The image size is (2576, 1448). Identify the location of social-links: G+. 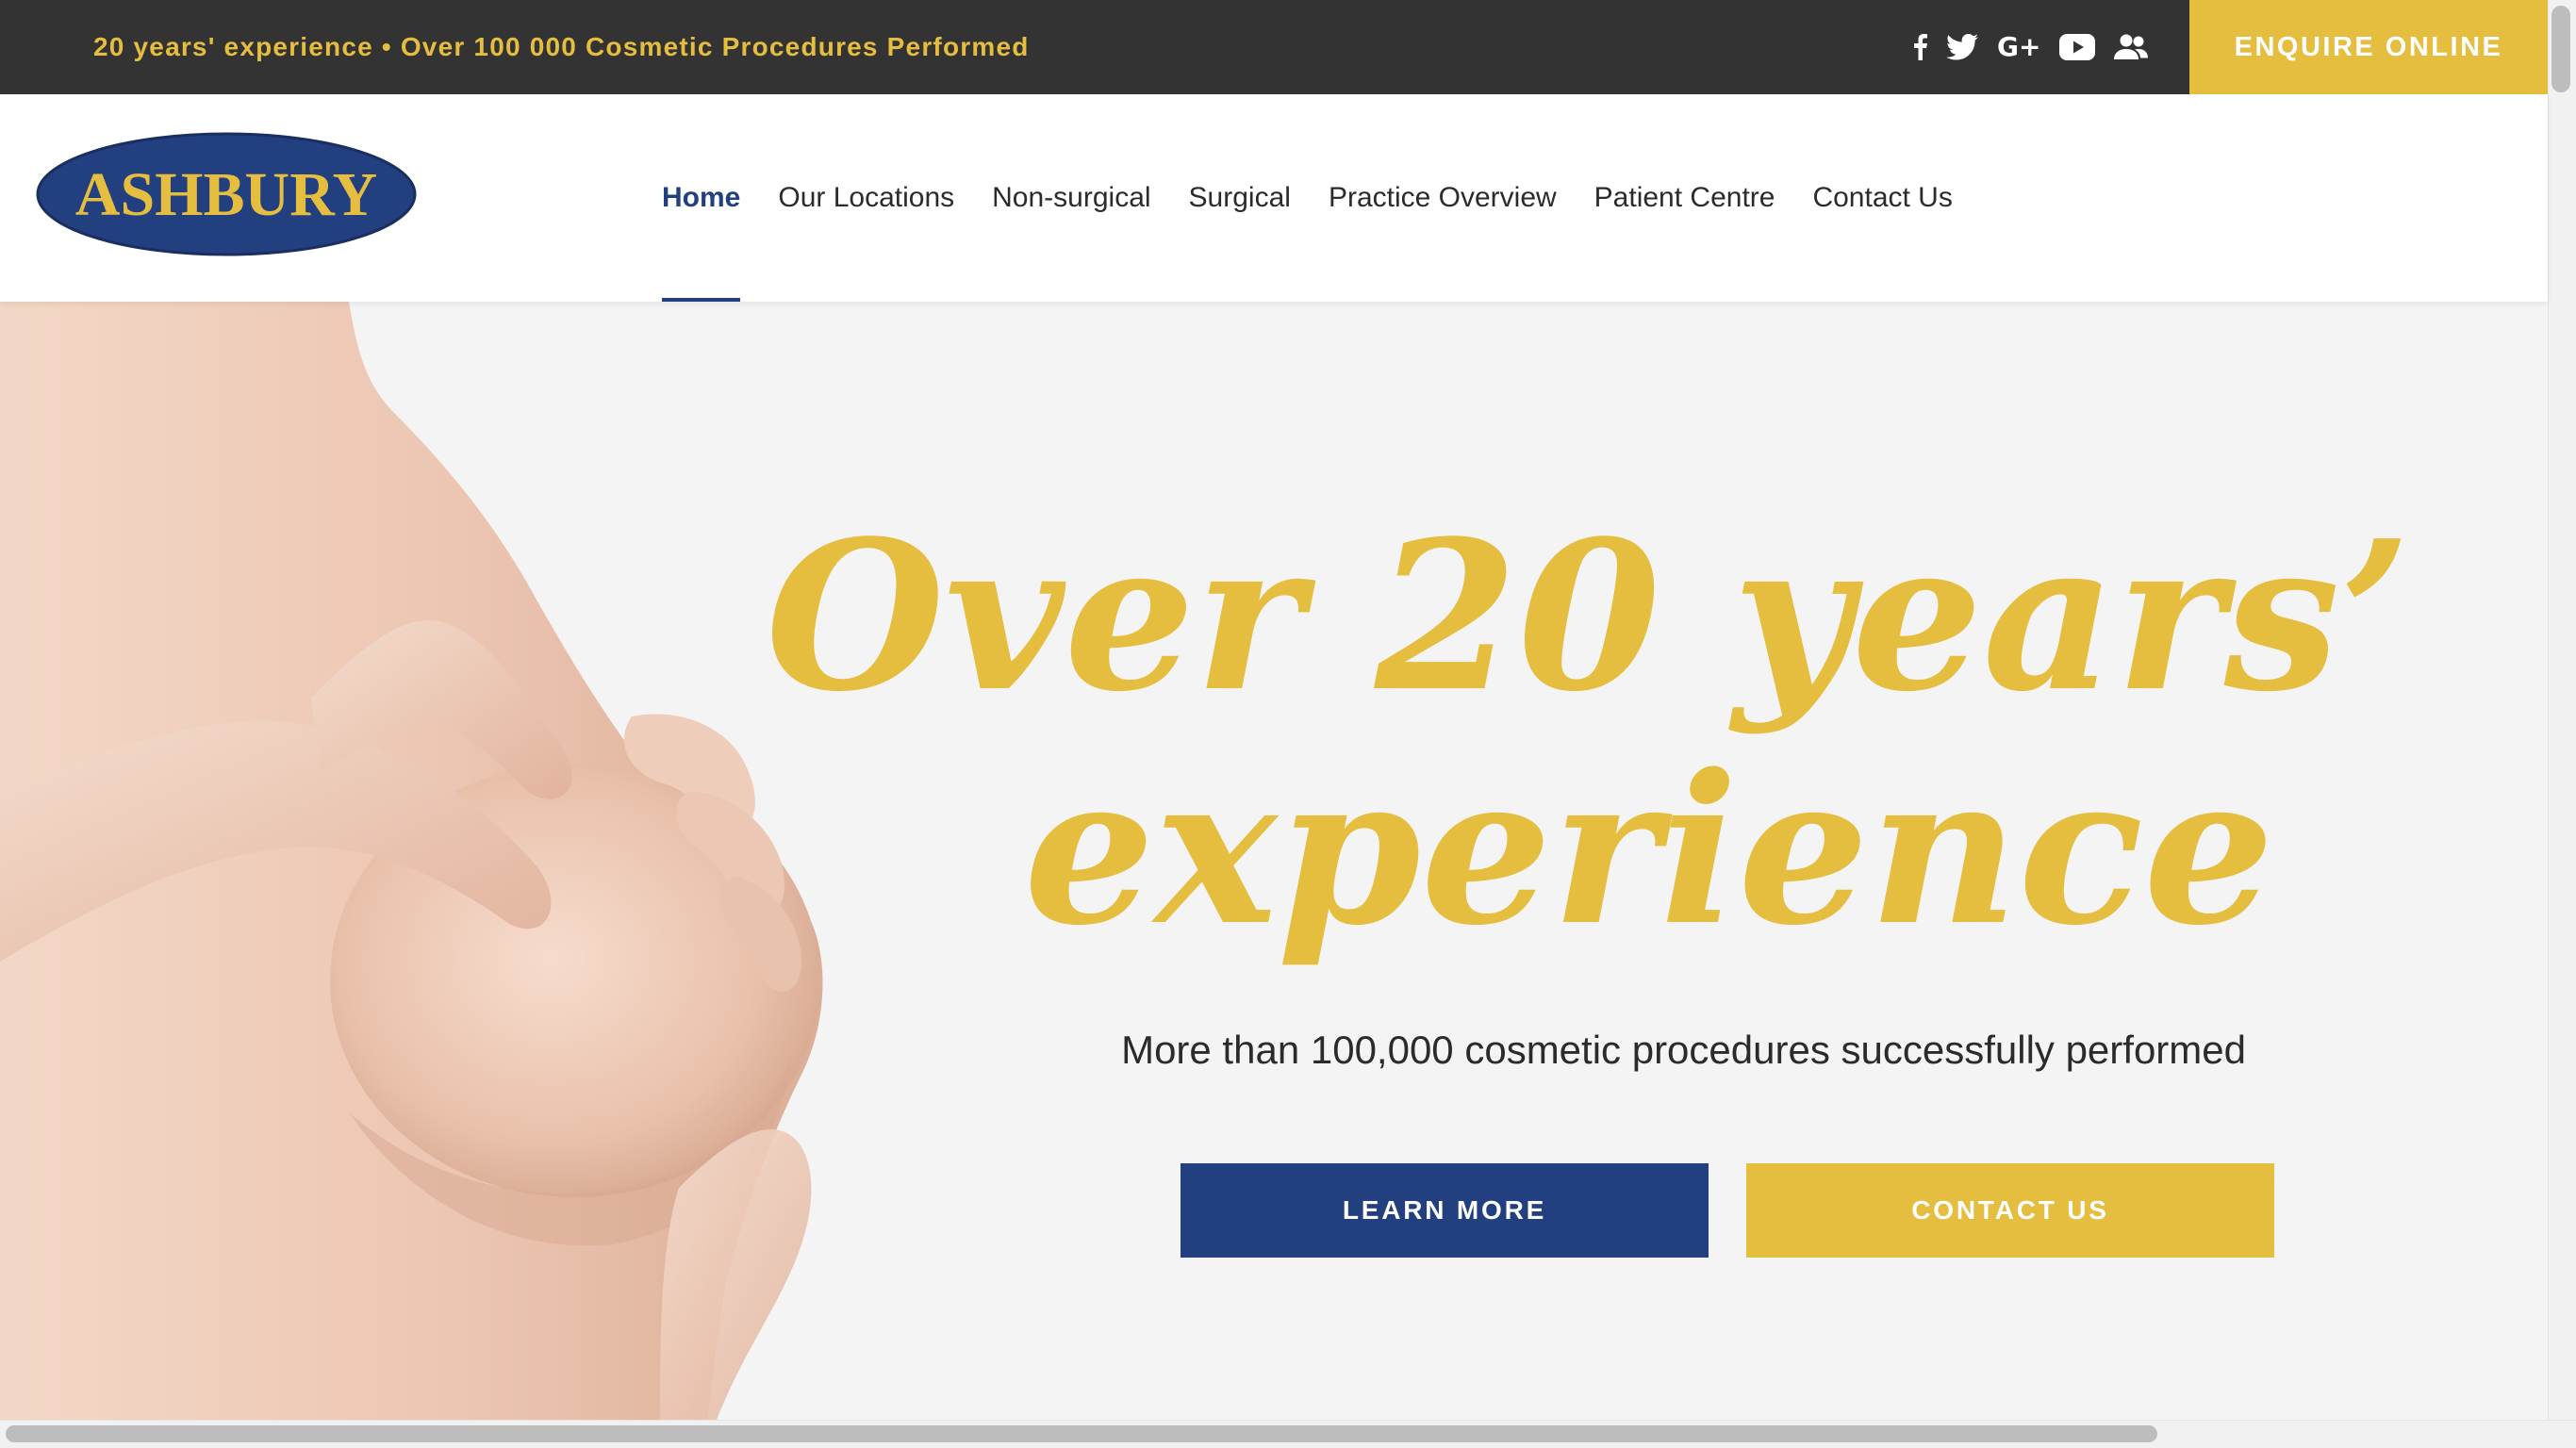
(2031, 47).